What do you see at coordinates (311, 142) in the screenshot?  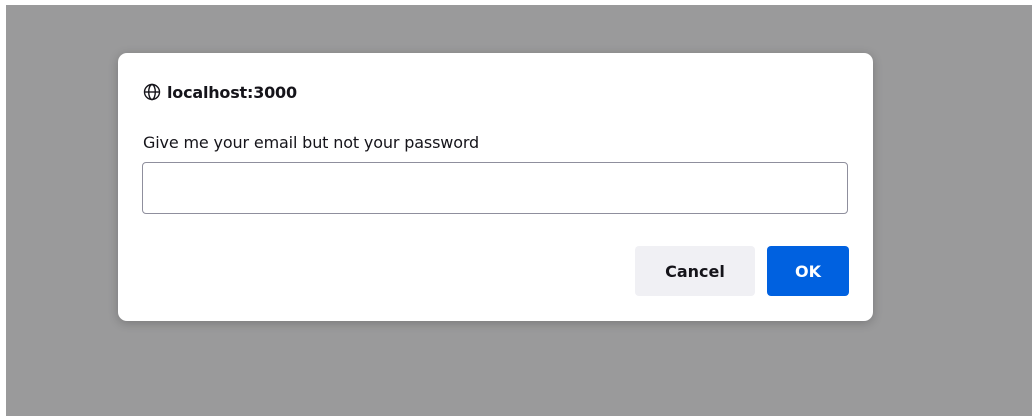 I see `prompt-message: Give me your email but not your password` at bounding box center [311, 142].